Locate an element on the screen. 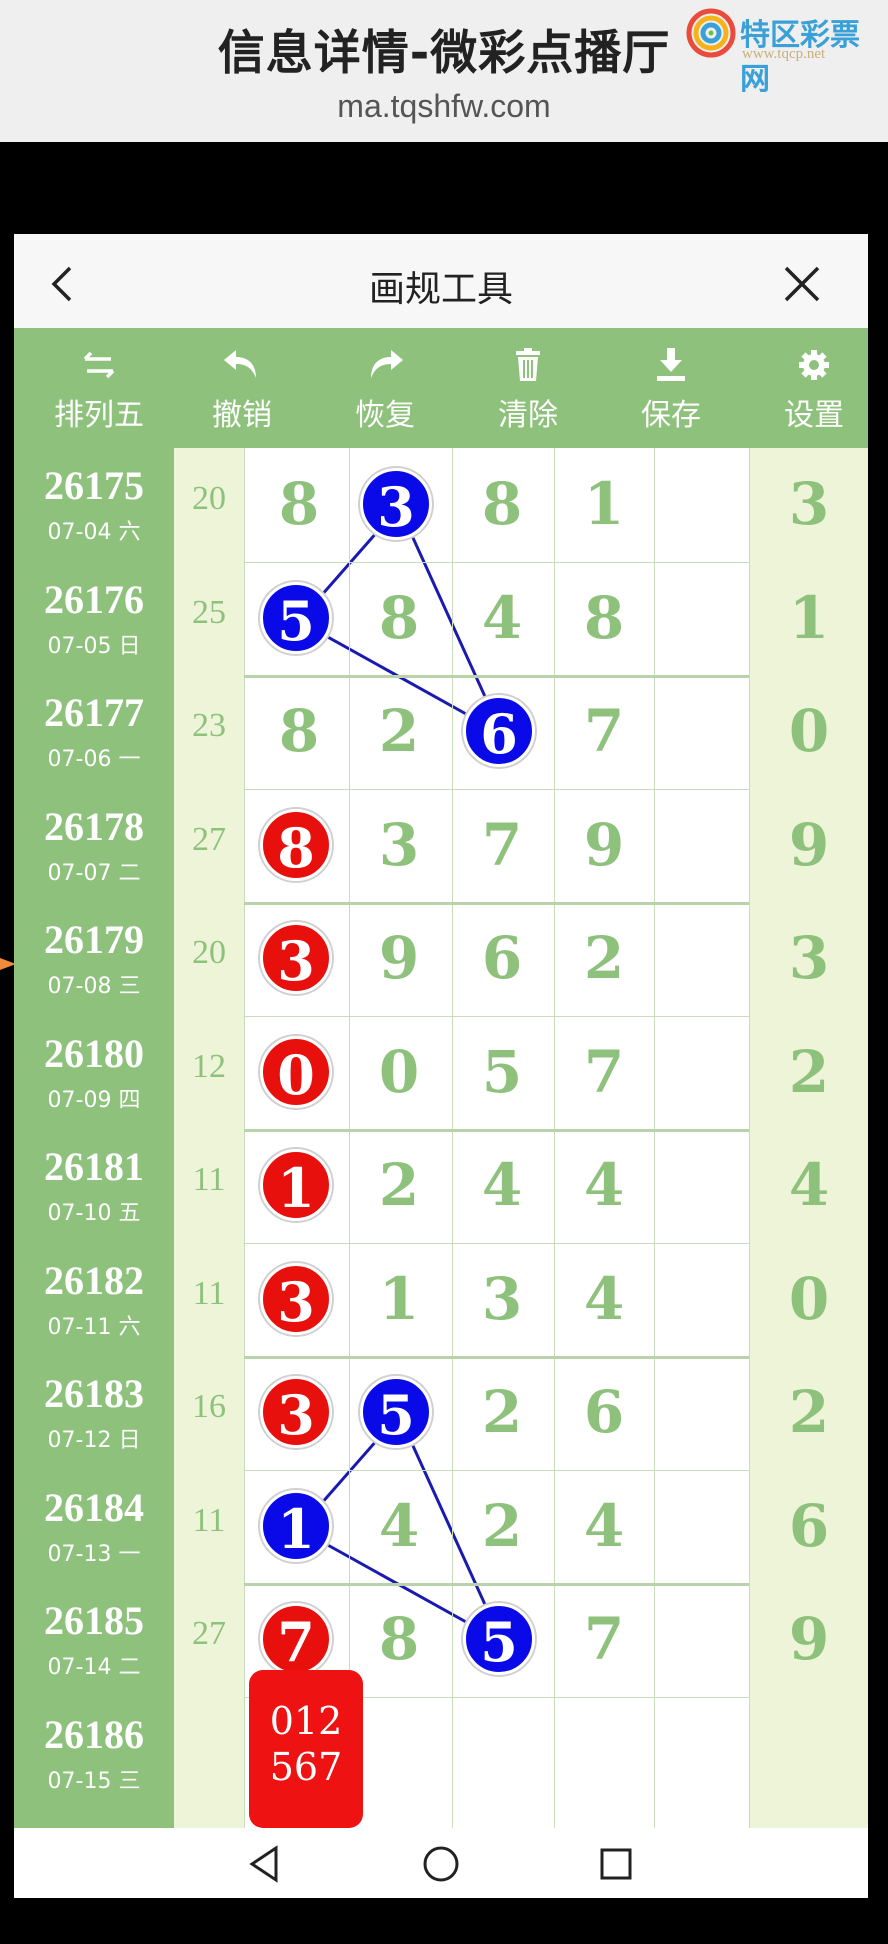  settings-button: 设置 is located at coordinates (805, 388).